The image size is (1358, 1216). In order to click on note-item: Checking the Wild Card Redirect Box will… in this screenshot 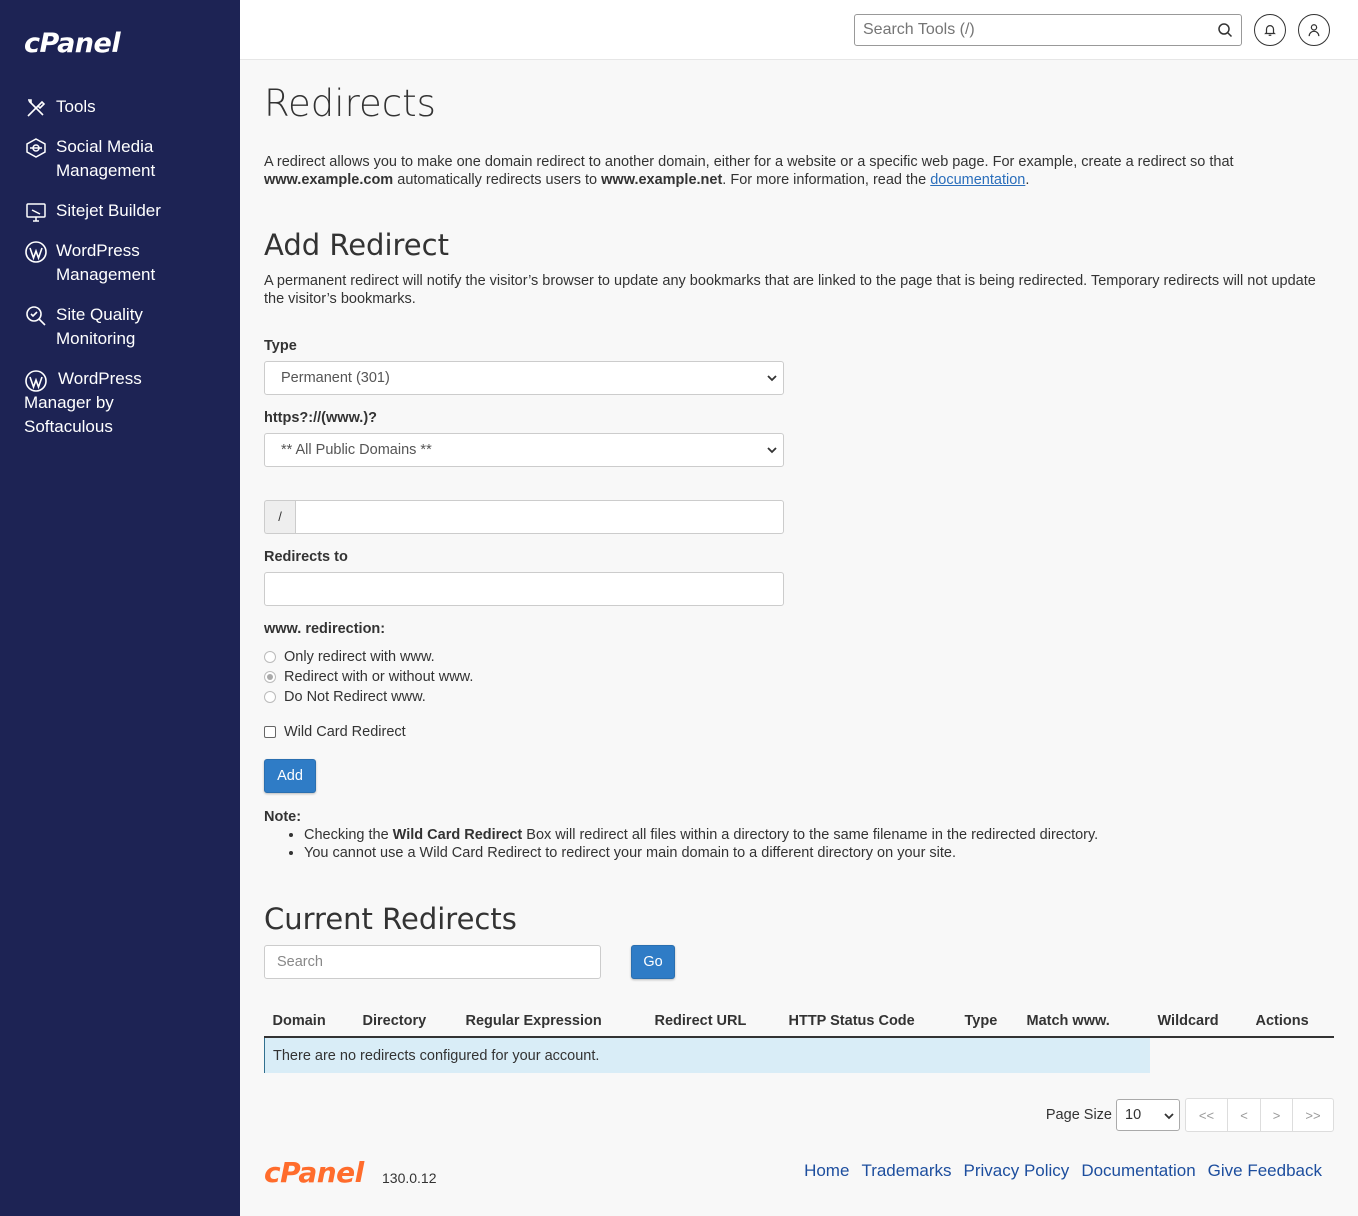, I will do `click(701, 835)`.